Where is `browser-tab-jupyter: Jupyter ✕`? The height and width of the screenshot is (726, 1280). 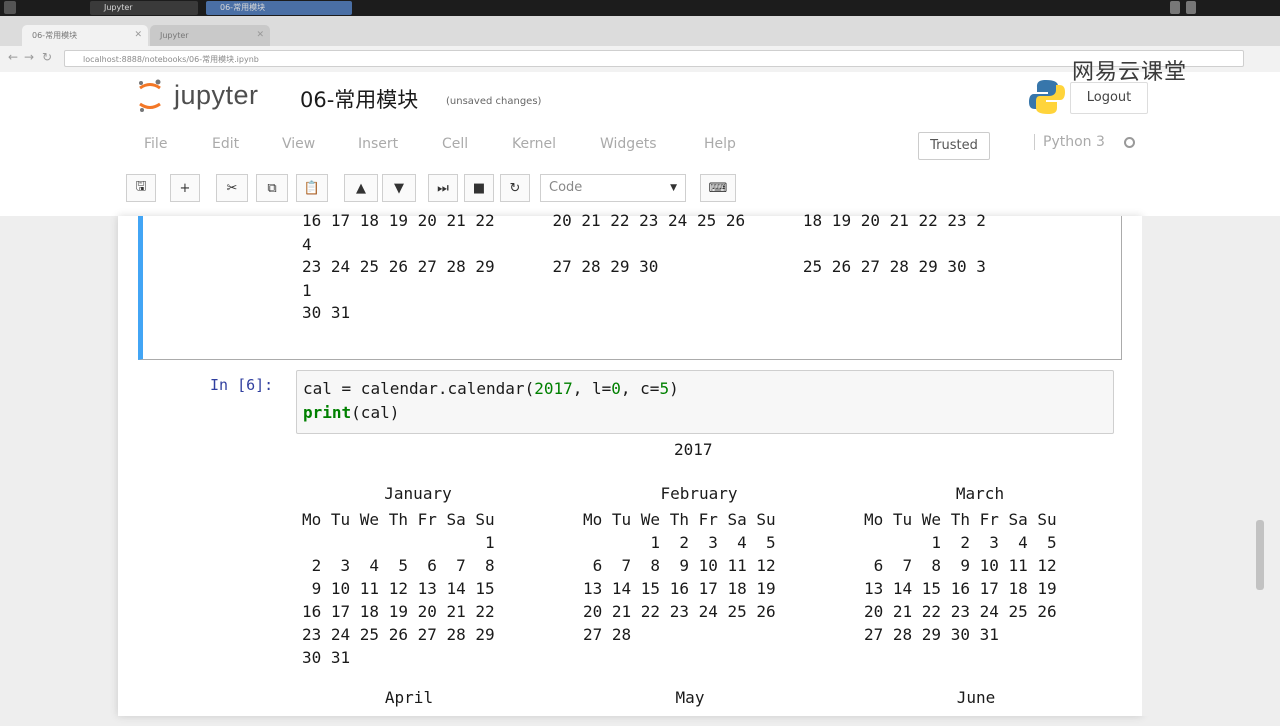 browser-tab-jupyter: Jupyter ✕ is located at coordinates (210, 35).